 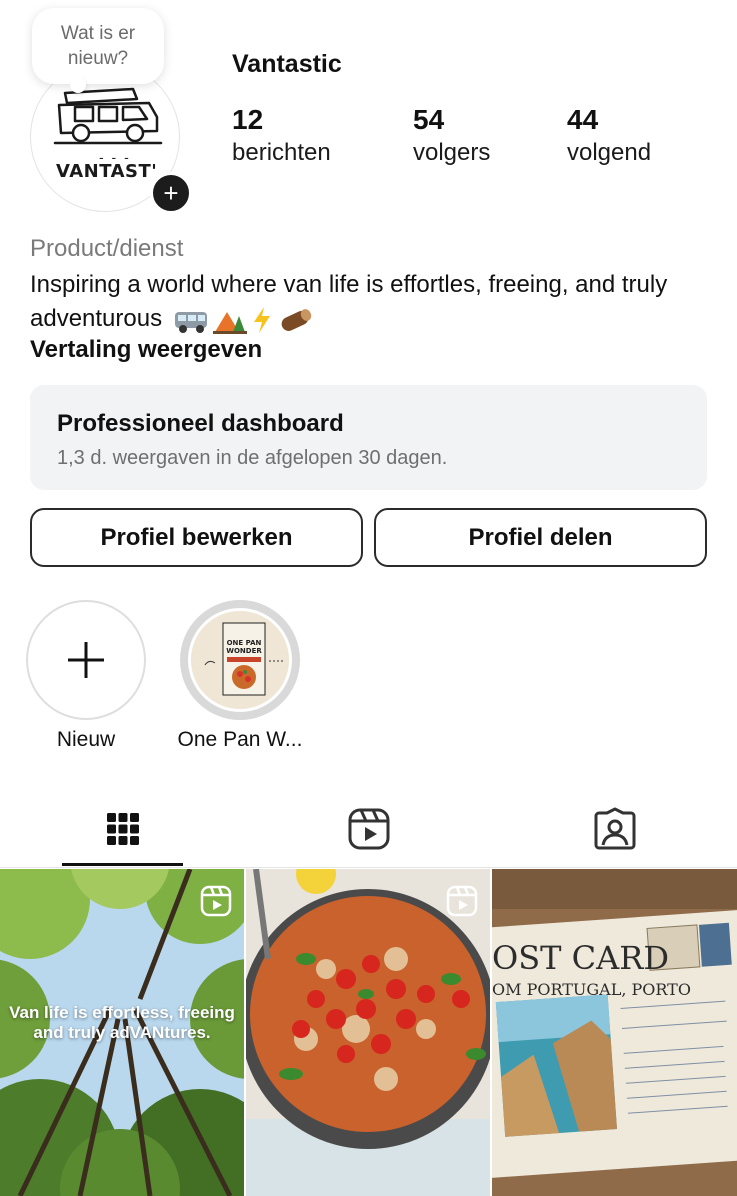 What do you see at coordinates (248, 119) in the screenshot?
I see `stat-posts-count: 12` at bounding box center [248, 119].